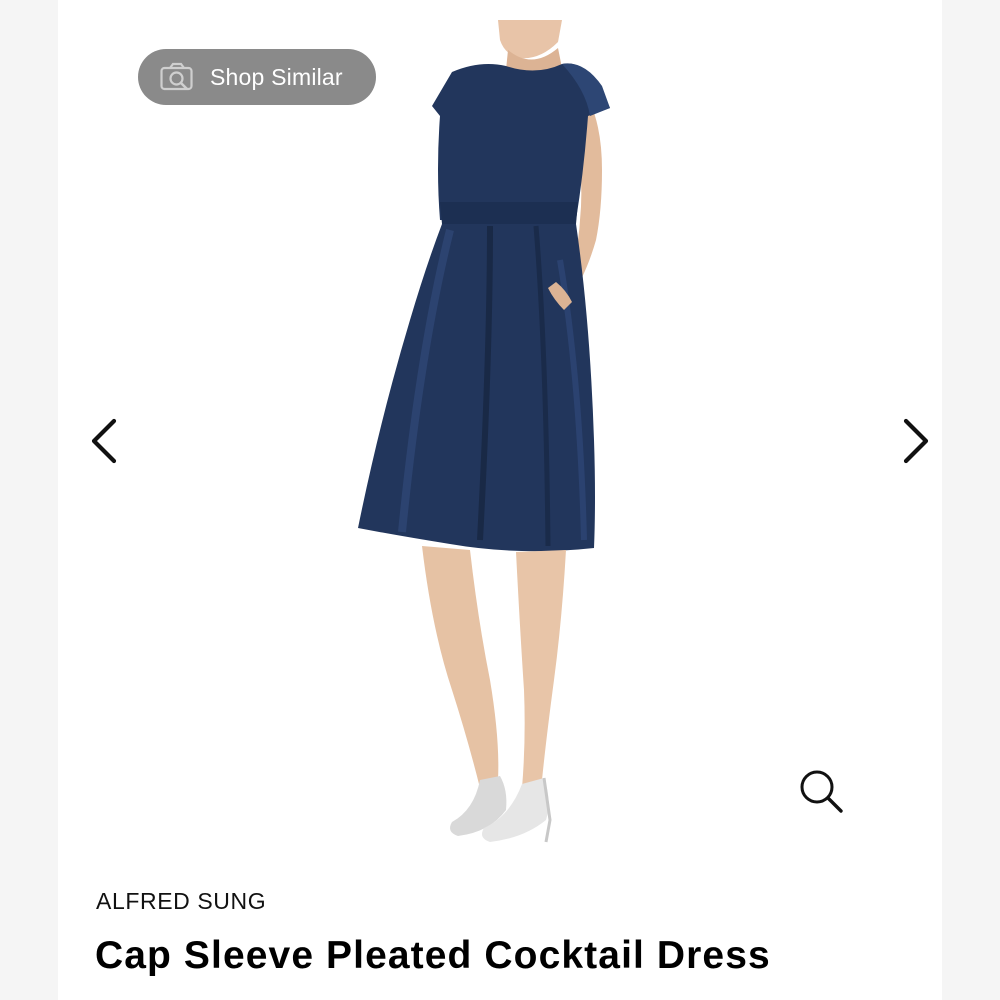 This screenshot has height=1000, width=1000. What do you see at coordinates (821, 791) in the screenshot?
I see `magnifier-icon` at bounding box center [821, 791].